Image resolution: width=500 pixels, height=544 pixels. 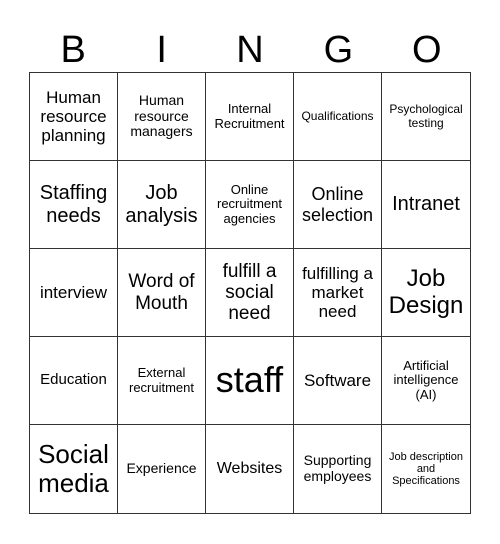 I want to click on bingo-cell: Staffing needs, so click(x=74, y=205).